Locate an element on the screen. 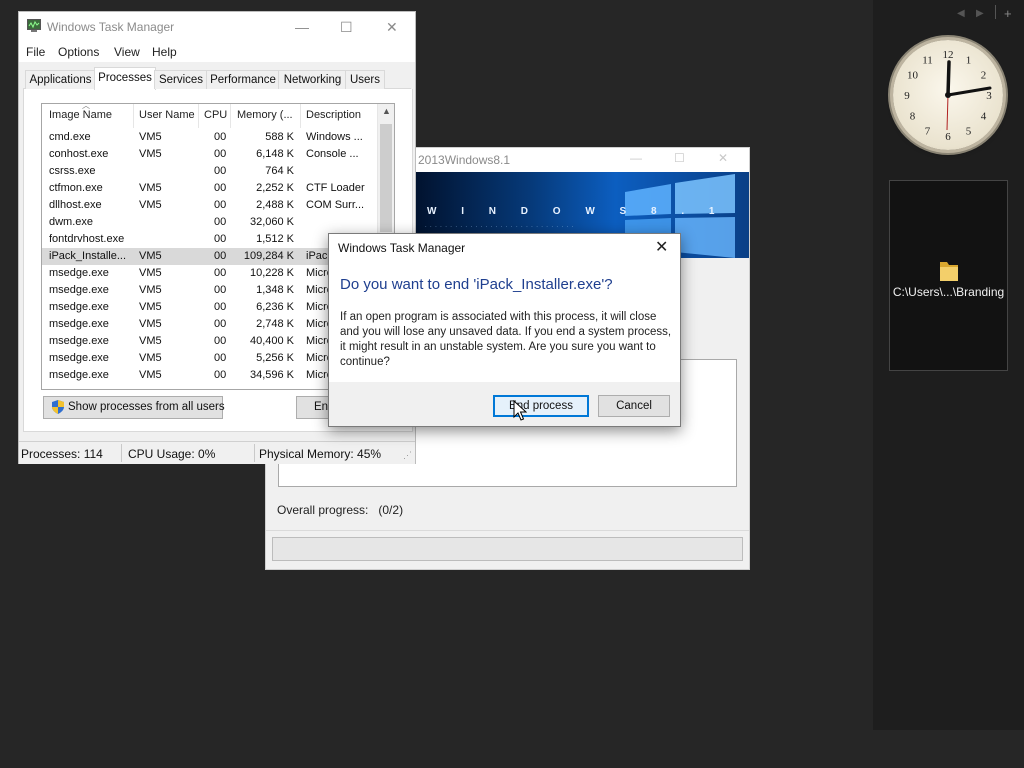 The image size is (1024, 768). clock-numeral: 11 is located at coordinates (927, 61).